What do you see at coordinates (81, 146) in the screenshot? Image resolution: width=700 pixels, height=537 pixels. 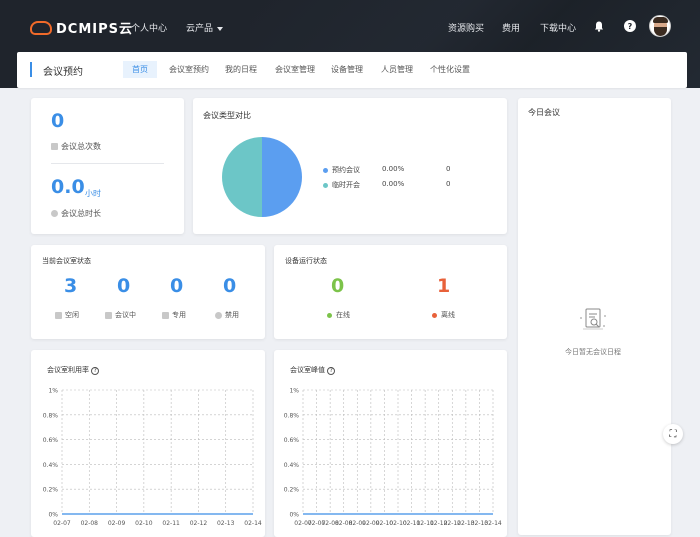 I see `total-meetings-label: 会议总次数` at bounding box center [81, 146].